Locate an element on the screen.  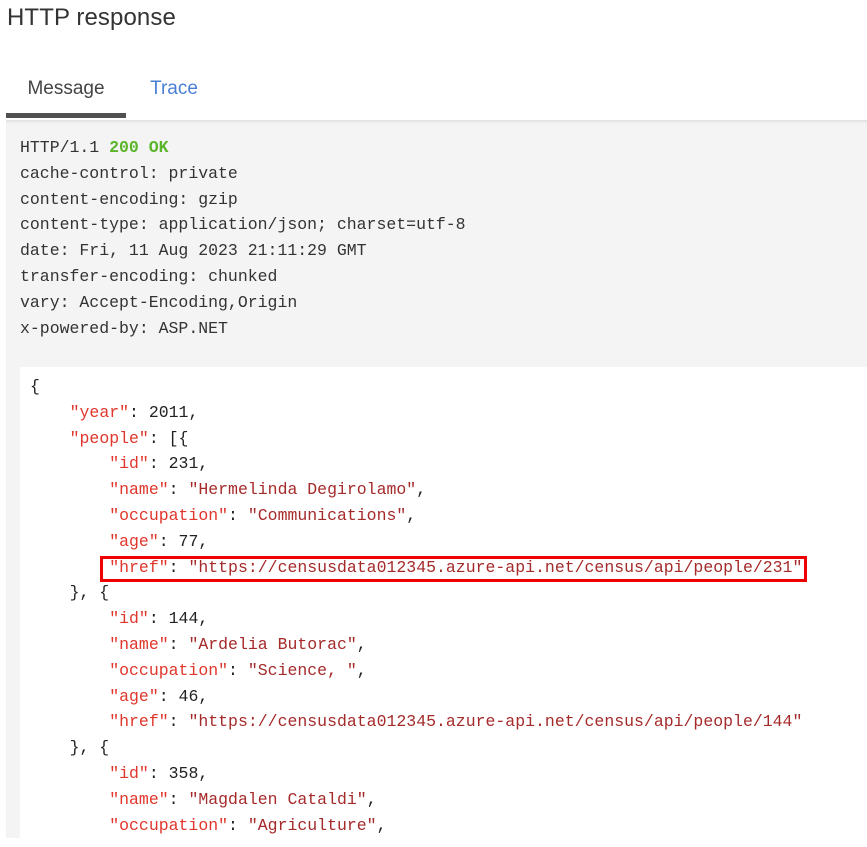
json-year-line: "year": 2011, is located at coordinates (416, 413).